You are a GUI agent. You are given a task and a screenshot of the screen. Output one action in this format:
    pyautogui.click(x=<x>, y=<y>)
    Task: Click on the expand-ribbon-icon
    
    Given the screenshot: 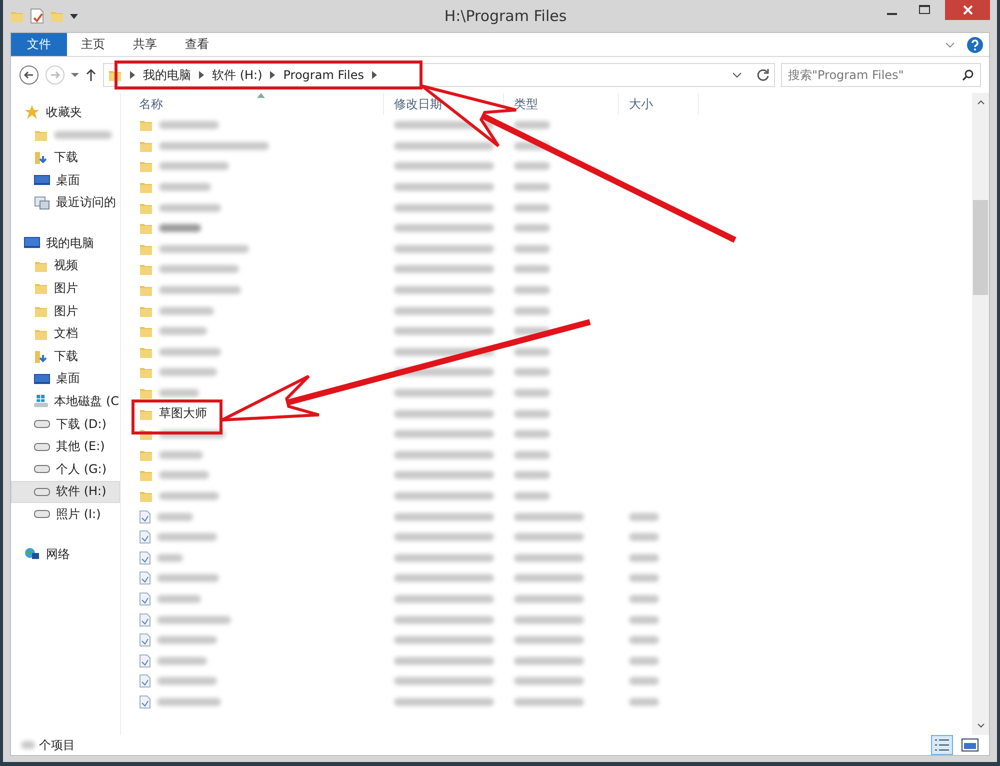 What is the action you would take?
    pyautogui.click(x=950, y=44)
    